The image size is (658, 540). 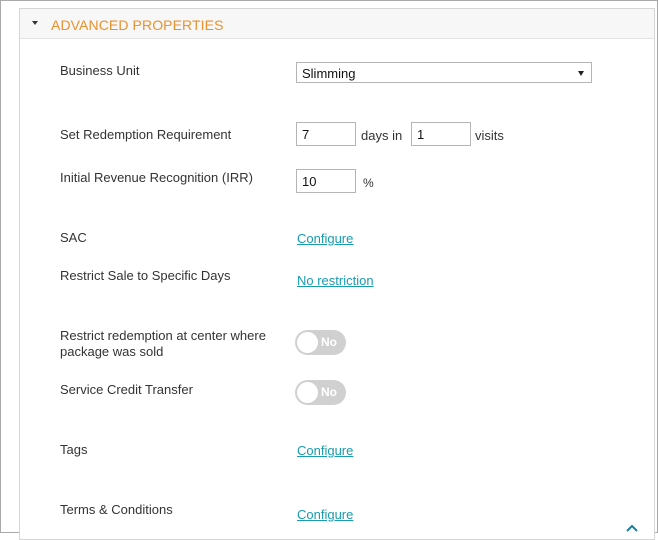 What do you see at coordinates (146, 134) in the screenshot?
I see `redemption-requirement-label: Set Redemption Requirement` at bounding box center [146, 134].